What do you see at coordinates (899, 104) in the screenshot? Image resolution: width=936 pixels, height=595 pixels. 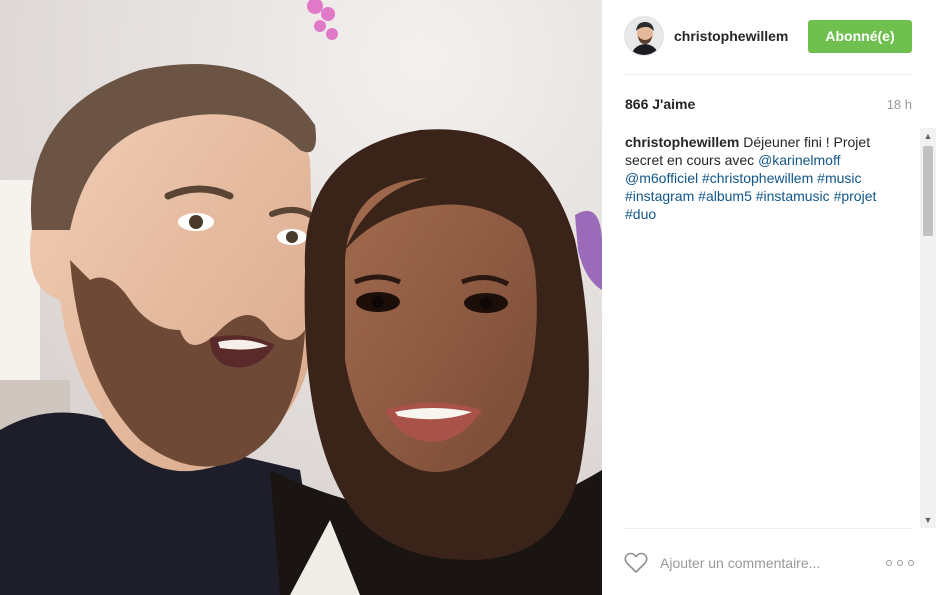 I see `post-timestamp: 18 h` at bounding box center [899, 104].